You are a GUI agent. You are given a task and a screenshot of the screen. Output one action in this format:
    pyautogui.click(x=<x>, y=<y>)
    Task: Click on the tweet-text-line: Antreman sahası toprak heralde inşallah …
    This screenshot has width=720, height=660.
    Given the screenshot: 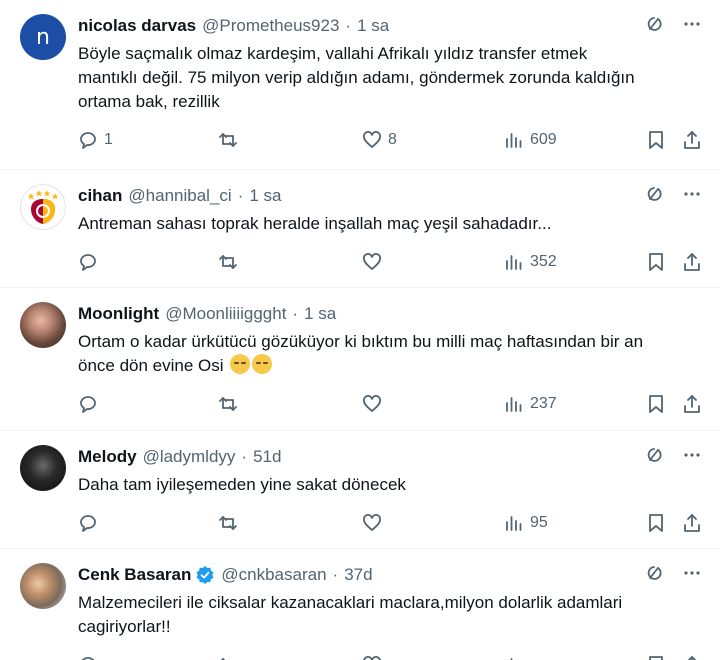 What is the action you would take?
    pyautogui.click(x=315, y=223)
    